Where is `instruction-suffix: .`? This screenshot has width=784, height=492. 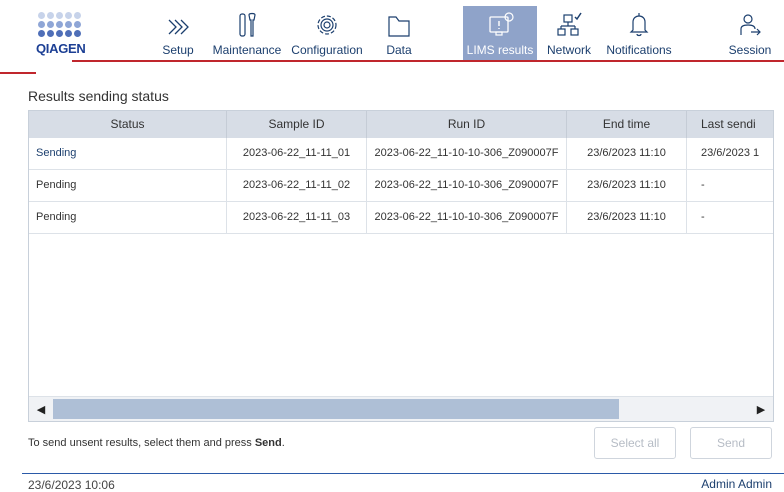 instruction-suffix: . is located at coordinates (283, 443).